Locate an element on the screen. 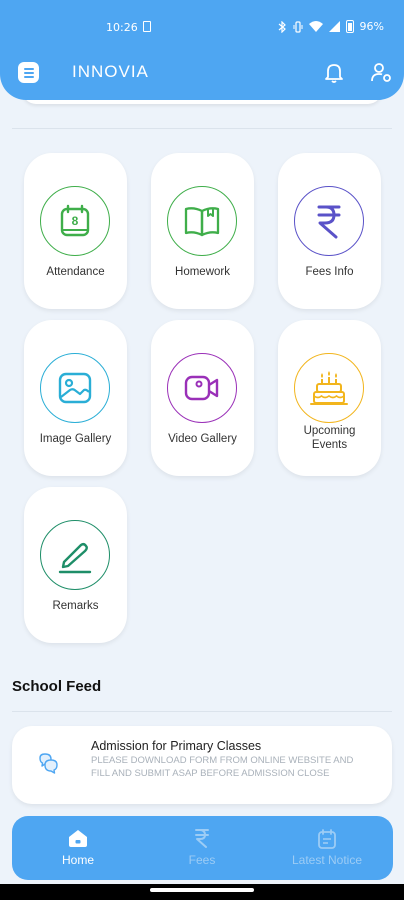  nav-home: Home is located at coordinates (78, 848).